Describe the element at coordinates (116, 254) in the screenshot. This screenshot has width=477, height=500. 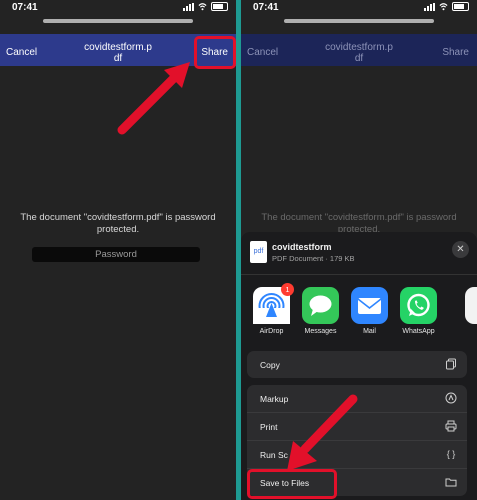
I see `password-field: Password` at that location.